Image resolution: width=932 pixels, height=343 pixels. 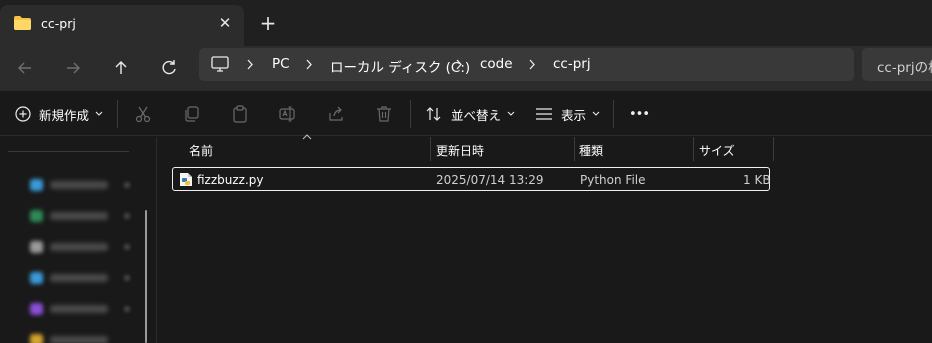 I want to click on navigation-pane, so click(x=78, y=240).